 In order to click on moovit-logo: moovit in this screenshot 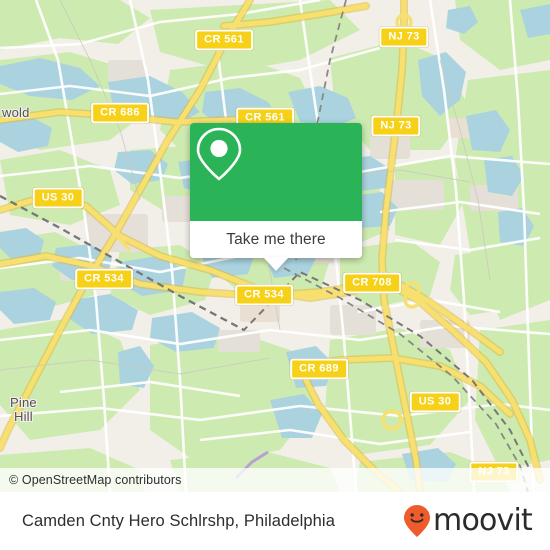, I will do `click(467, 520)`.